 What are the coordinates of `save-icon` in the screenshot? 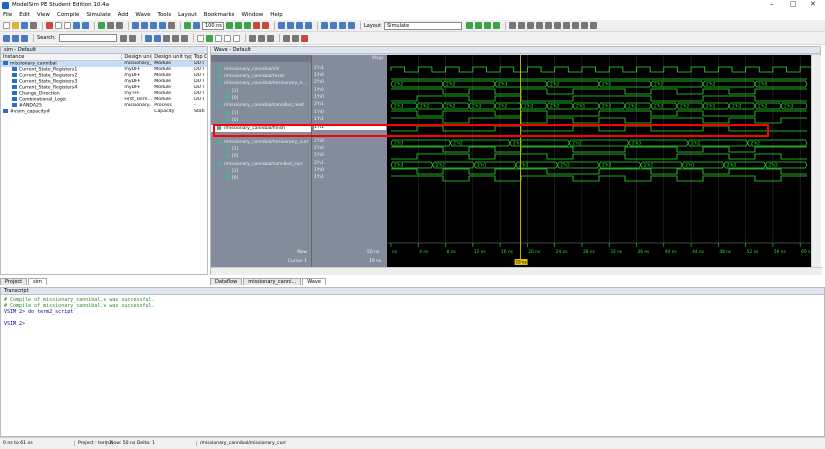 It's located at (24, 25).